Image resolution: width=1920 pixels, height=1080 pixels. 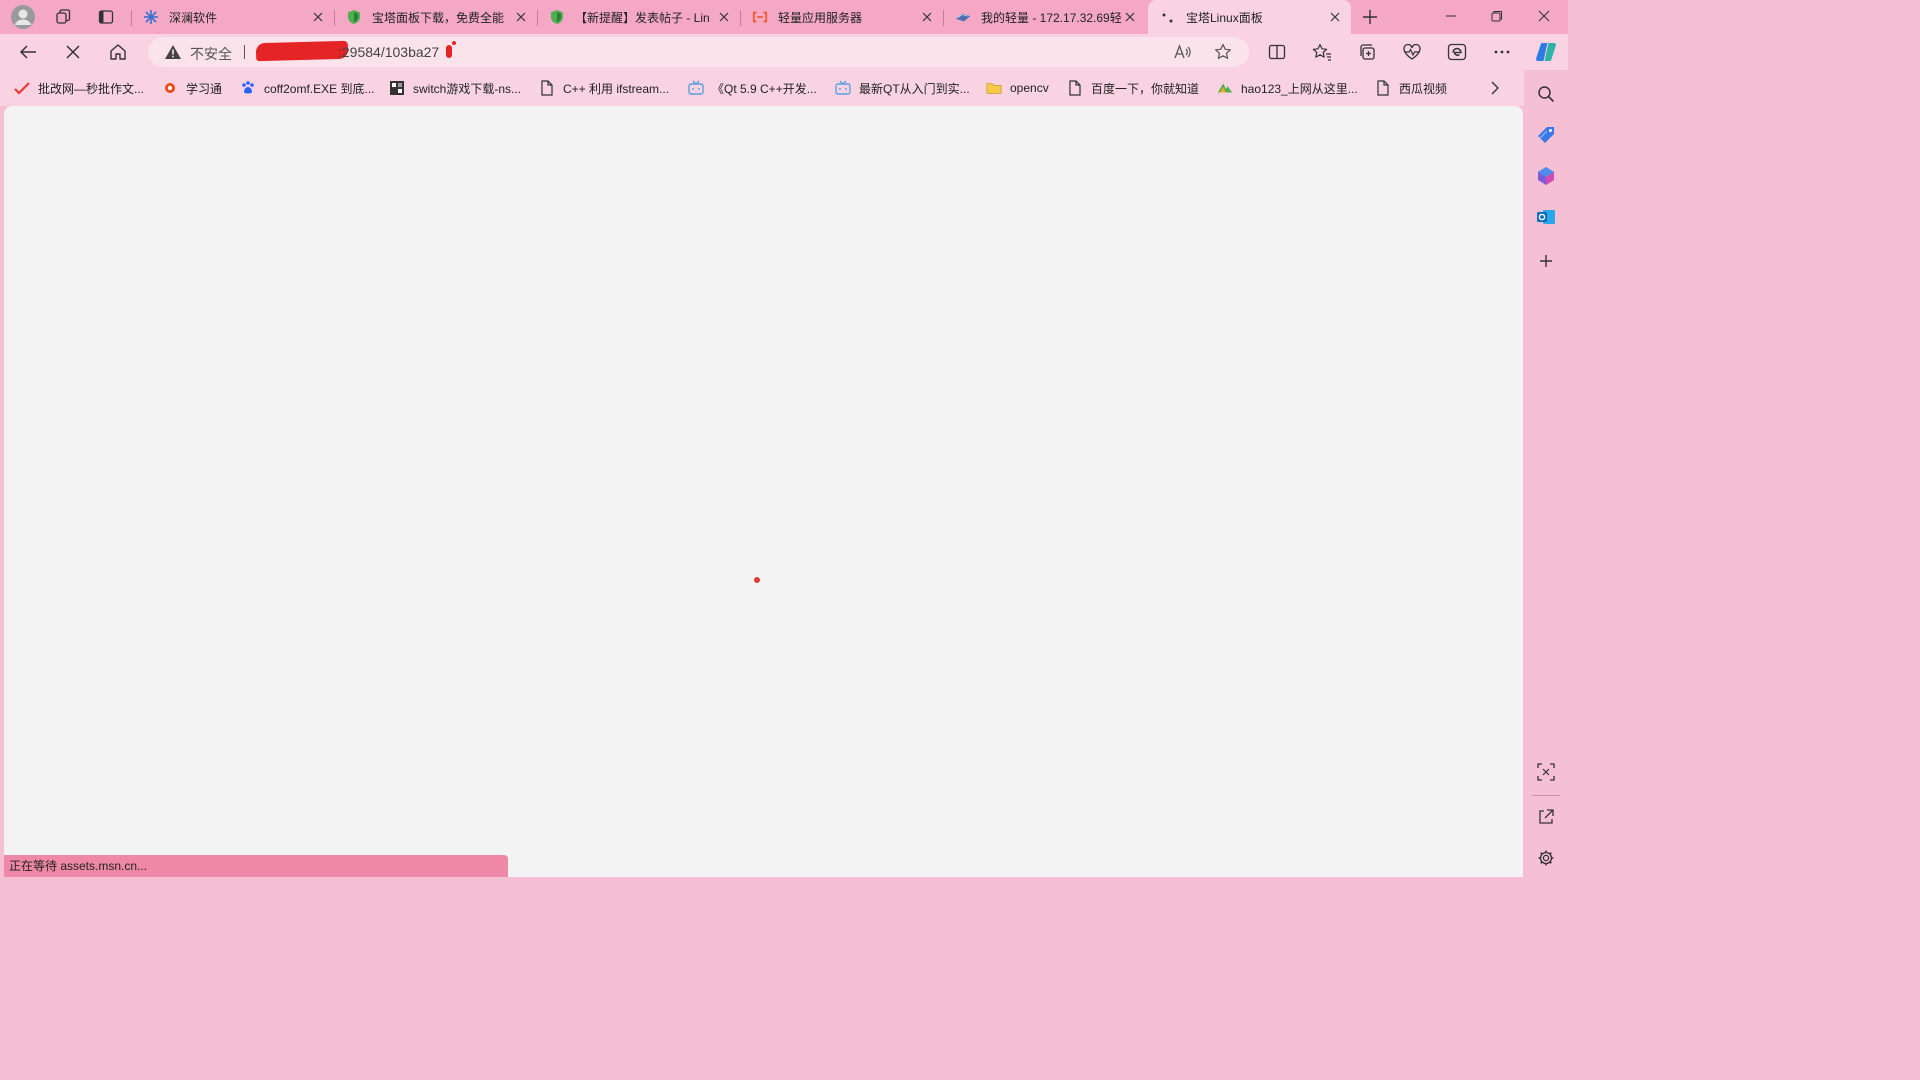 I want to click on bookmark-label: opencv, so click(x=1029, y=88).